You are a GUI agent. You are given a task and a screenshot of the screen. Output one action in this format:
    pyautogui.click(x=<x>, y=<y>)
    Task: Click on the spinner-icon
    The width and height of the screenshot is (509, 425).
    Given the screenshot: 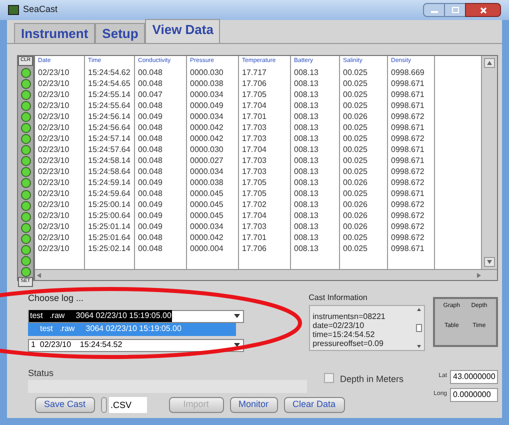 What is the action you would take?
    pyautogui.click(x=103, y=404)
    